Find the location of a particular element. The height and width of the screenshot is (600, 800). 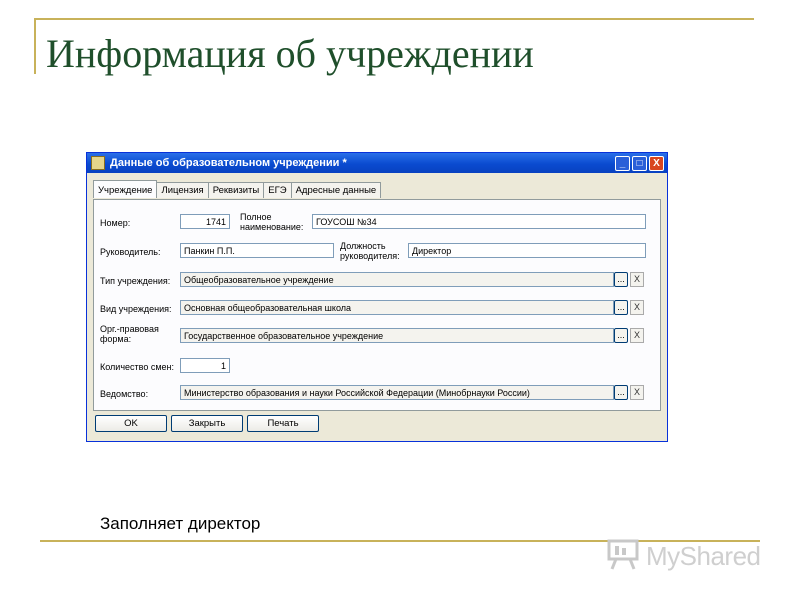

tab-address: Адресные данные is located at coordinates (336, 190).